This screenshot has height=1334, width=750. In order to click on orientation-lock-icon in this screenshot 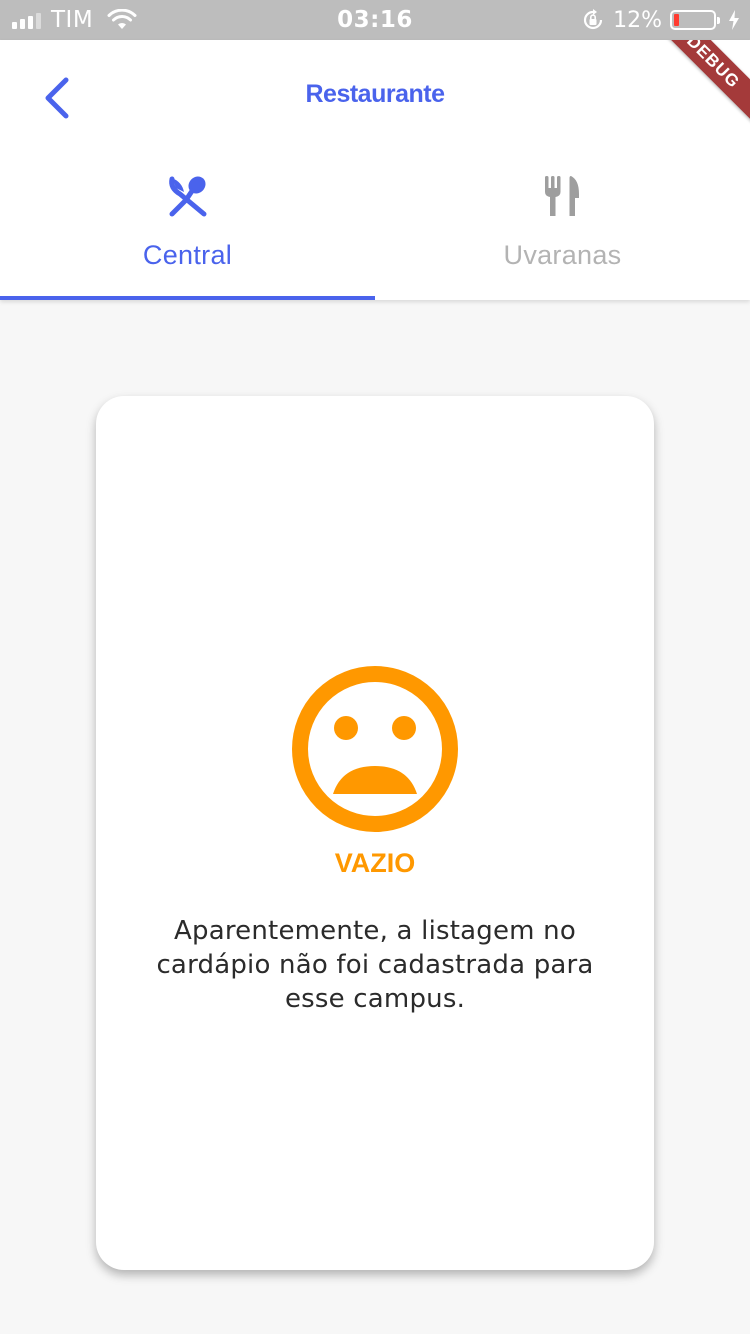, I will do `click(593, 19)`.